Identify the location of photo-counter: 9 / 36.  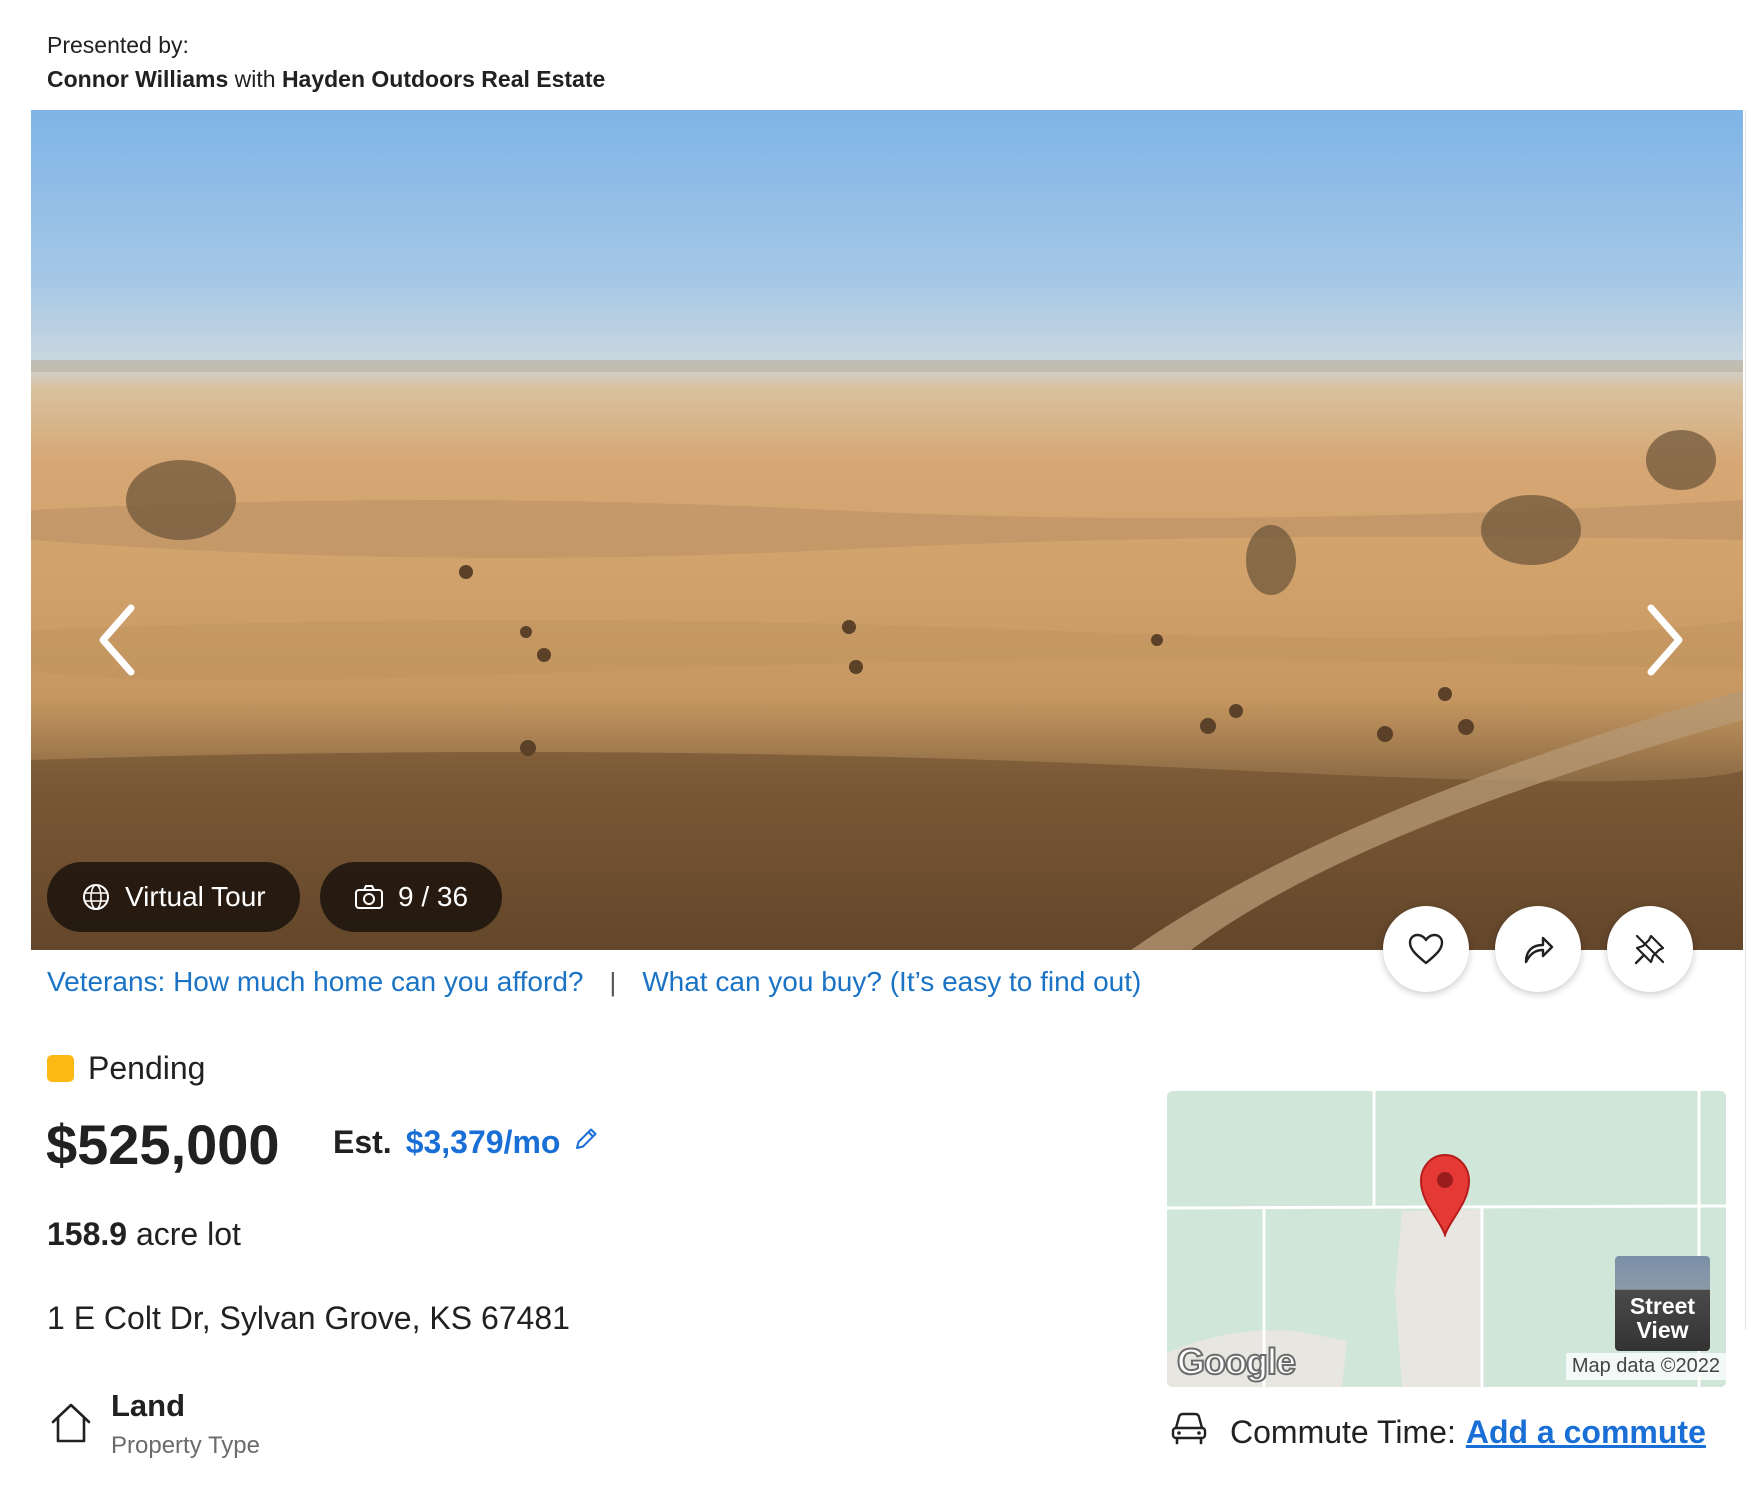
(433, 896).